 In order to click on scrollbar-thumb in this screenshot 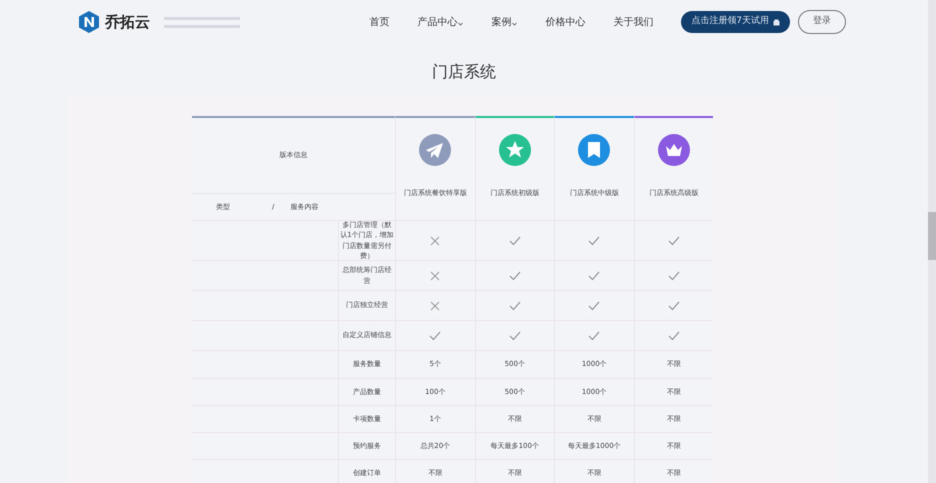, I will do `click(932, 236)`.